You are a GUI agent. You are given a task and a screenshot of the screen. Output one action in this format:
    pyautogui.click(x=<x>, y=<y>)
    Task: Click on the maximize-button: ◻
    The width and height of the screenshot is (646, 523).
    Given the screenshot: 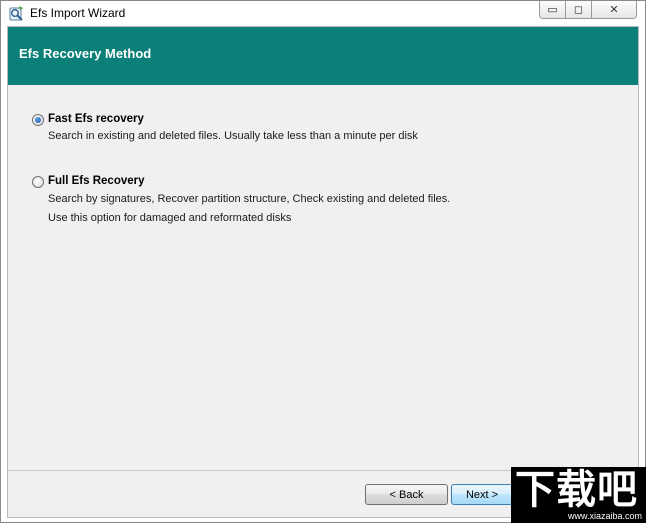 What is the action you would take?
    pyautogui.click(x=579, y=10)
    